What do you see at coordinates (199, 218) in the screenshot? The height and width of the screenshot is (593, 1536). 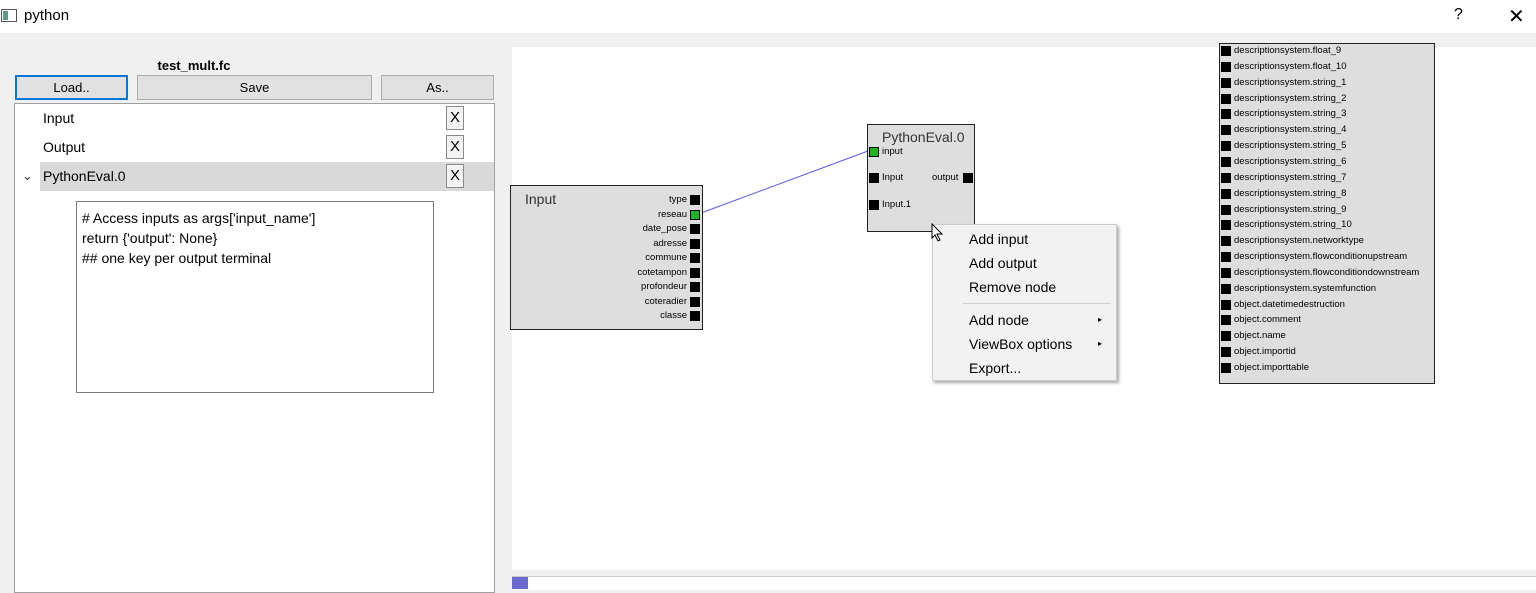 I see `code-line: # Access inputs as args['input_name']` at bounding box center [199, 218].